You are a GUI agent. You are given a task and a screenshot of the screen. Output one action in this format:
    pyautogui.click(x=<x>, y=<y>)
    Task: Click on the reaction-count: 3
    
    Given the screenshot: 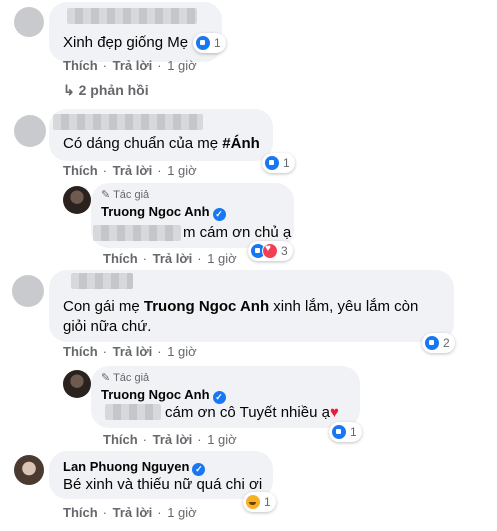 What is the action you would take?
    pyautogui.click(x=270, y=251)
    